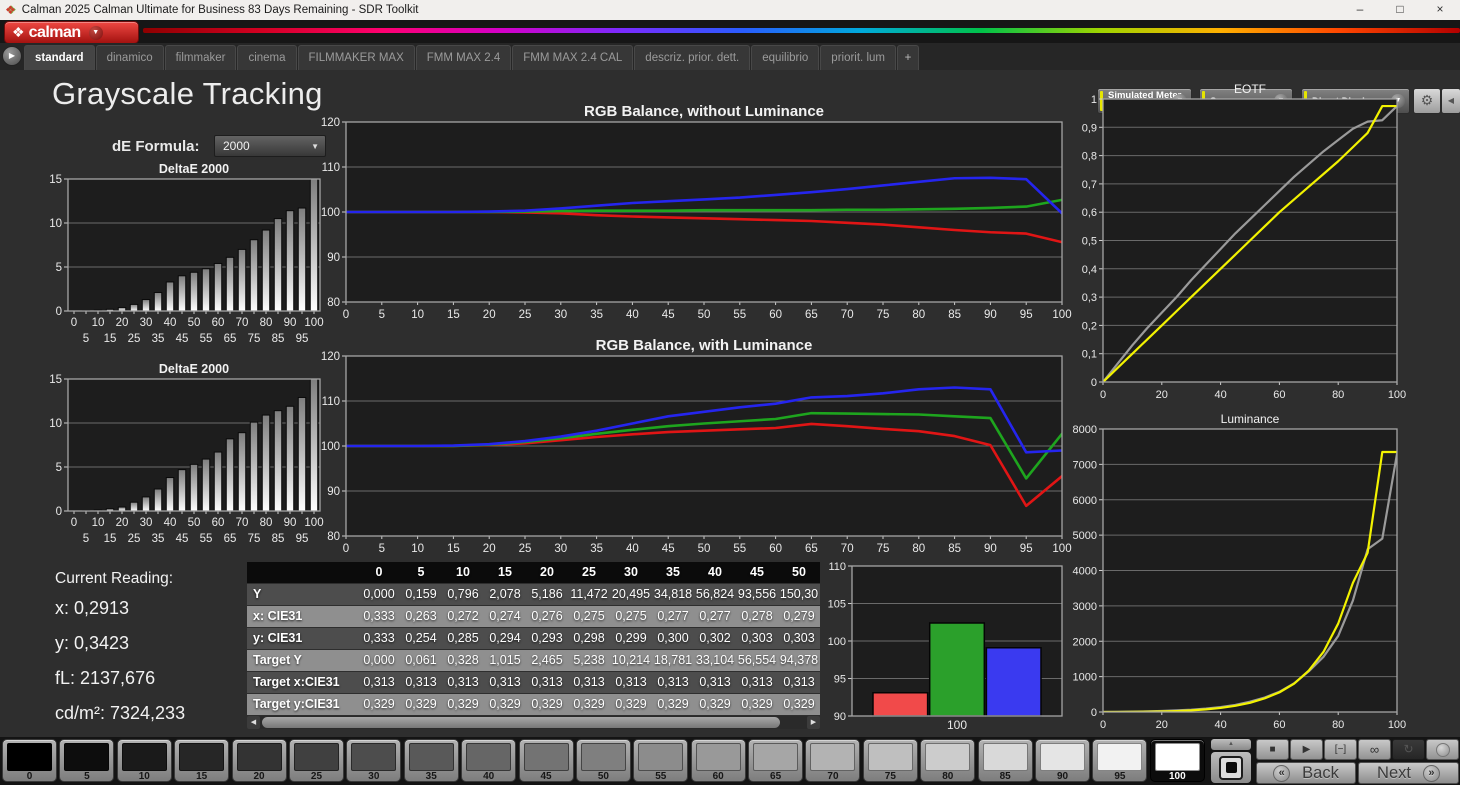 This screenshot has width=1460, height=785. What do you see at coordinates (194, 169) in the screenshot?
I see `svg-text: DeltaE 2000` at bounding box center [194, 169].